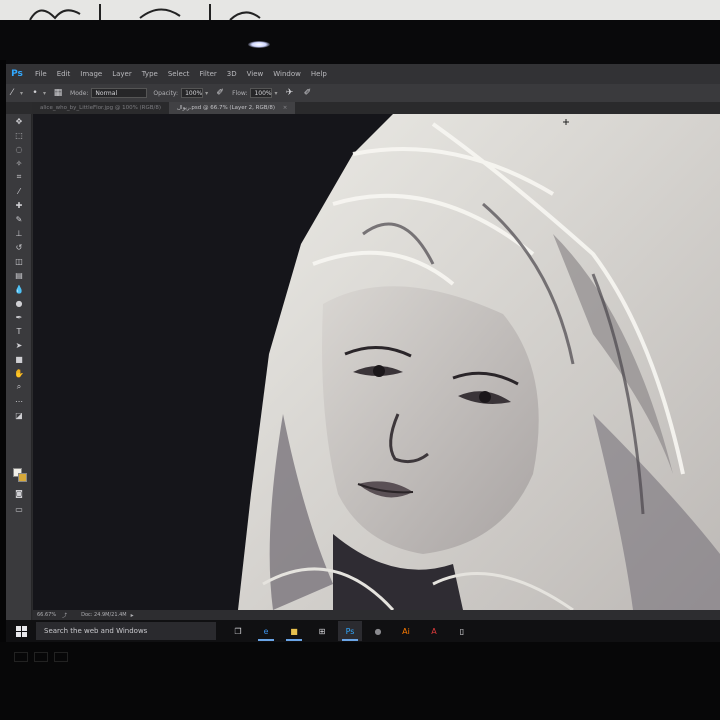 The width and height of the screenshot is (720, 720). What do you see at coordinates (64, 615) in the screenshot?
I see `export-icon: ⤴` at bounding box center [64, 615].